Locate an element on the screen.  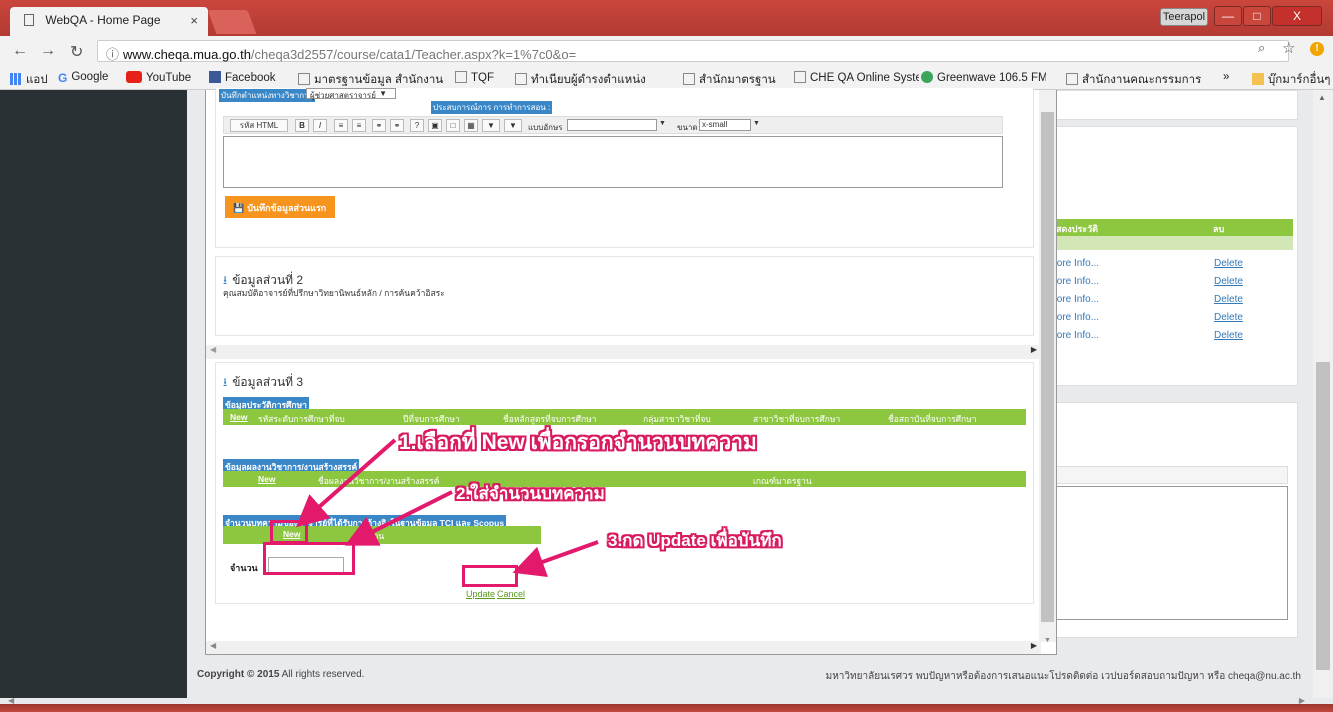
browser-tab: WebQA - Home Page × is located at coordinates (109, 21).